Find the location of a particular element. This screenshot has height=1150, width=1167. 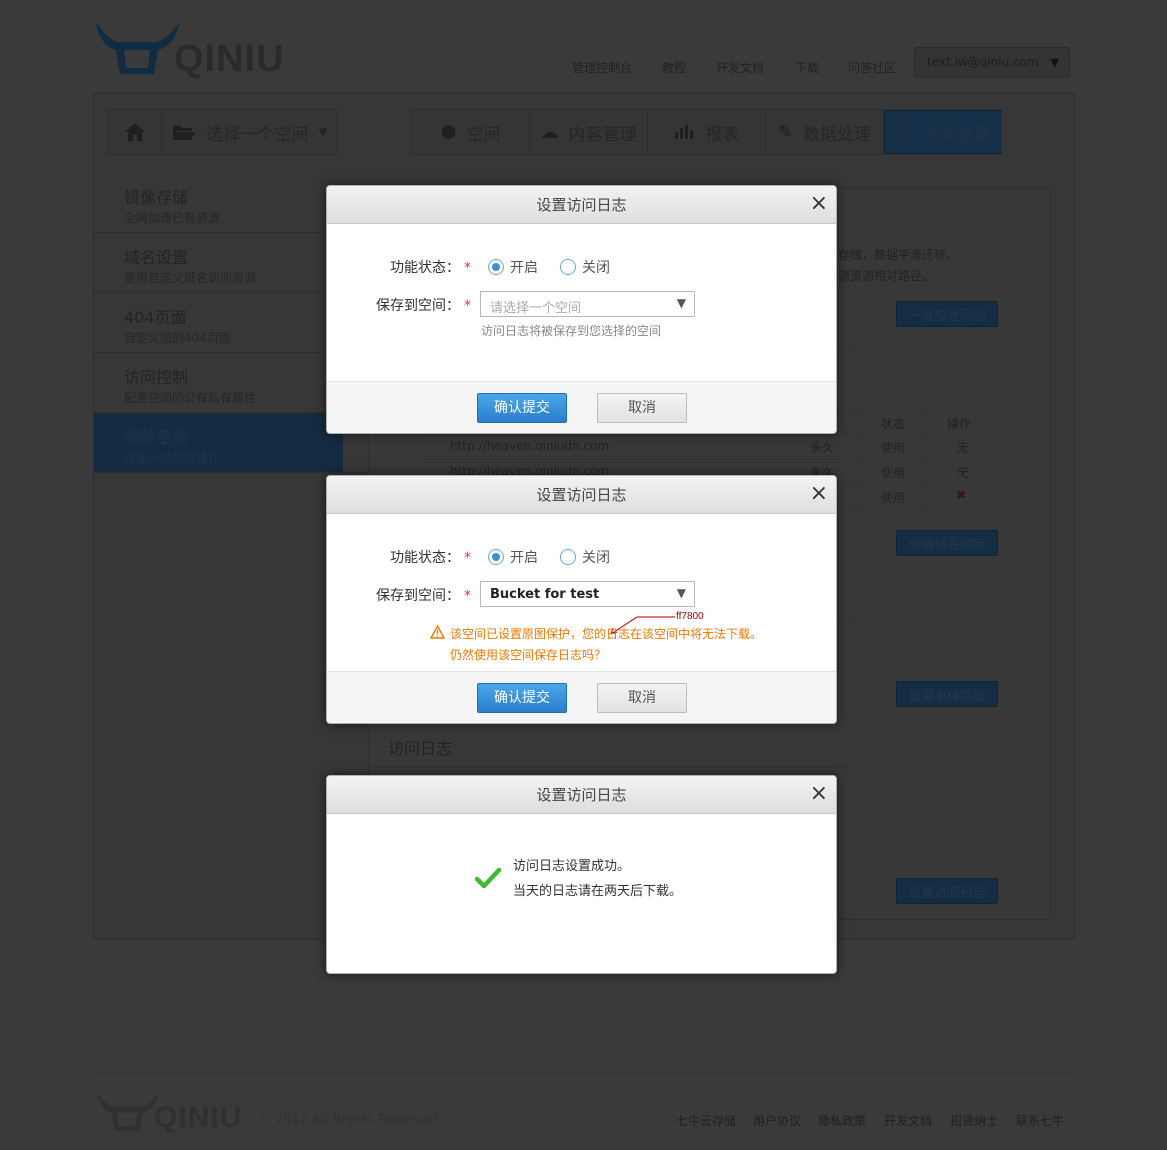

footer-logo: QINIU is located at coordinates (174, 1111).